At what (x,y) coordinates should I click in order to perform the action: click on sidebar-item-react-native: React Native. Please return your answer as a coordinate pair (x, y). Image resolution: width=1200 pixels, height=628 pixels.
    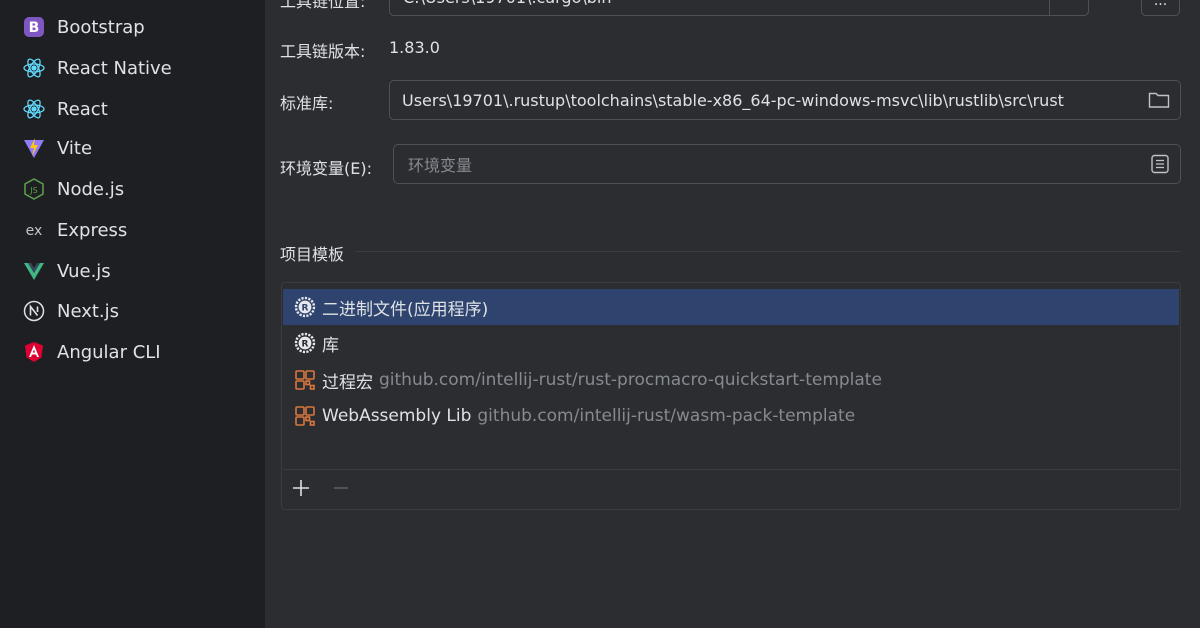
    Looking at the image, I should click on (97, 68).